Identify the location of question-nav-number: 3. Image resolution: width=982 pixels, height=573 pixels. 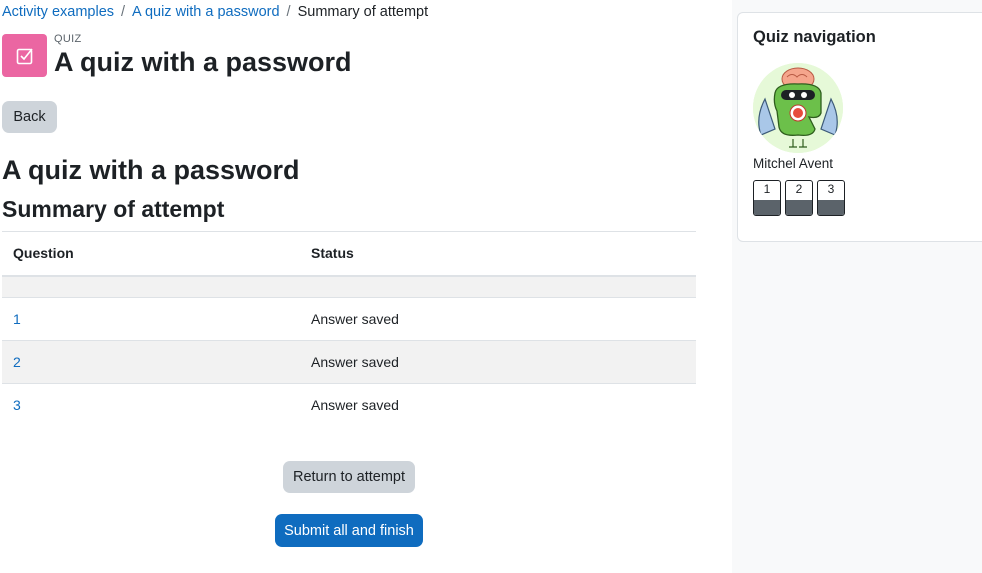
(831, 189).